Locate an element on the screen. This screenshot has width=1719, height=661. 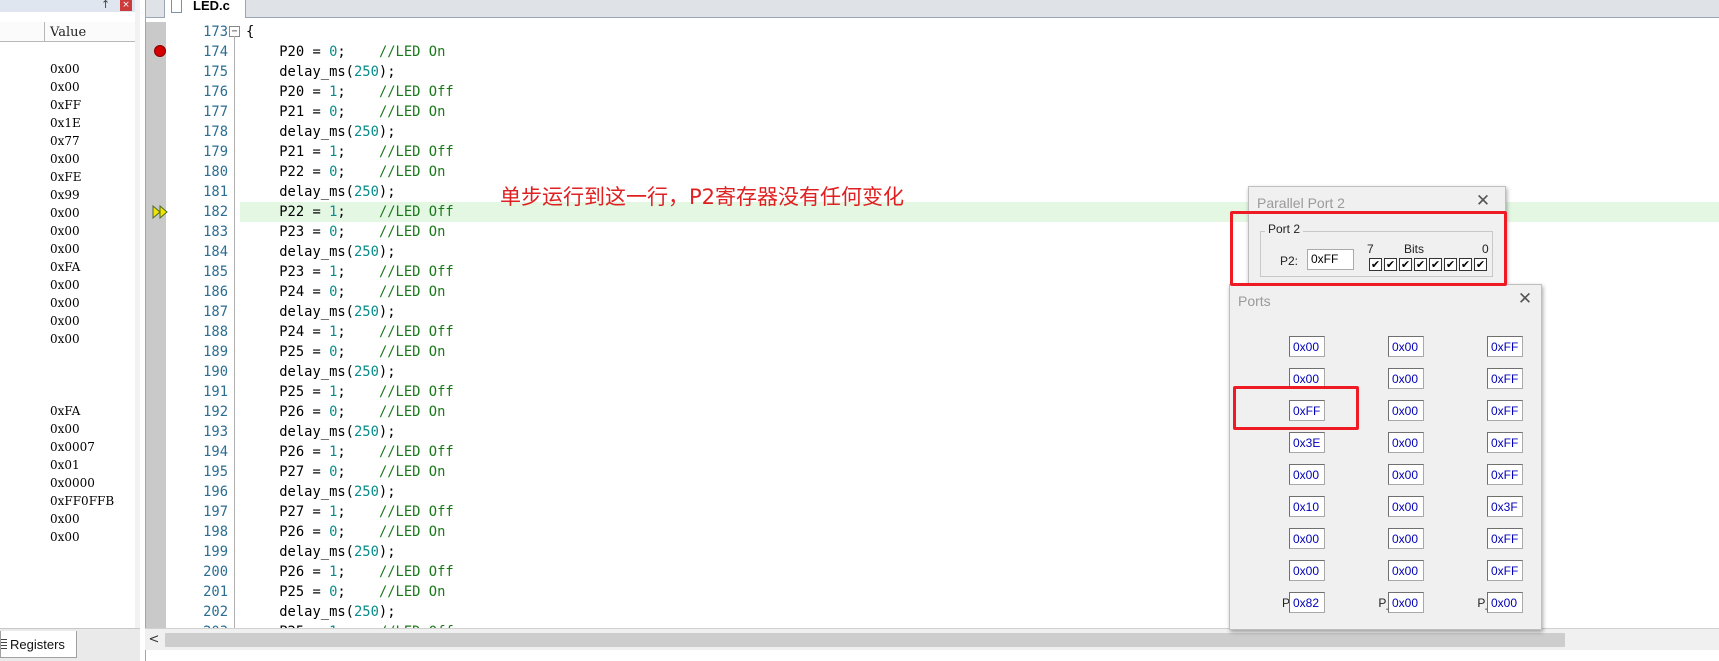
close-icon: × is located at coordinates (126, 5).